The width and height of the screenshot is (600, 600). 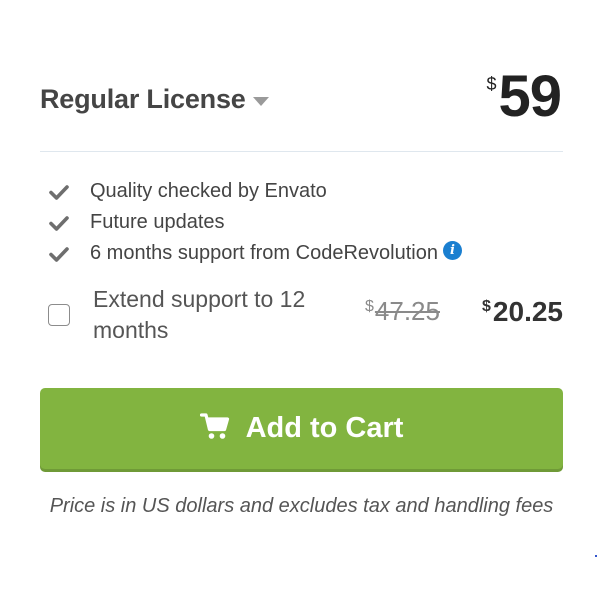 I want to click on price-amount: 59, so click(x=530, y=96).